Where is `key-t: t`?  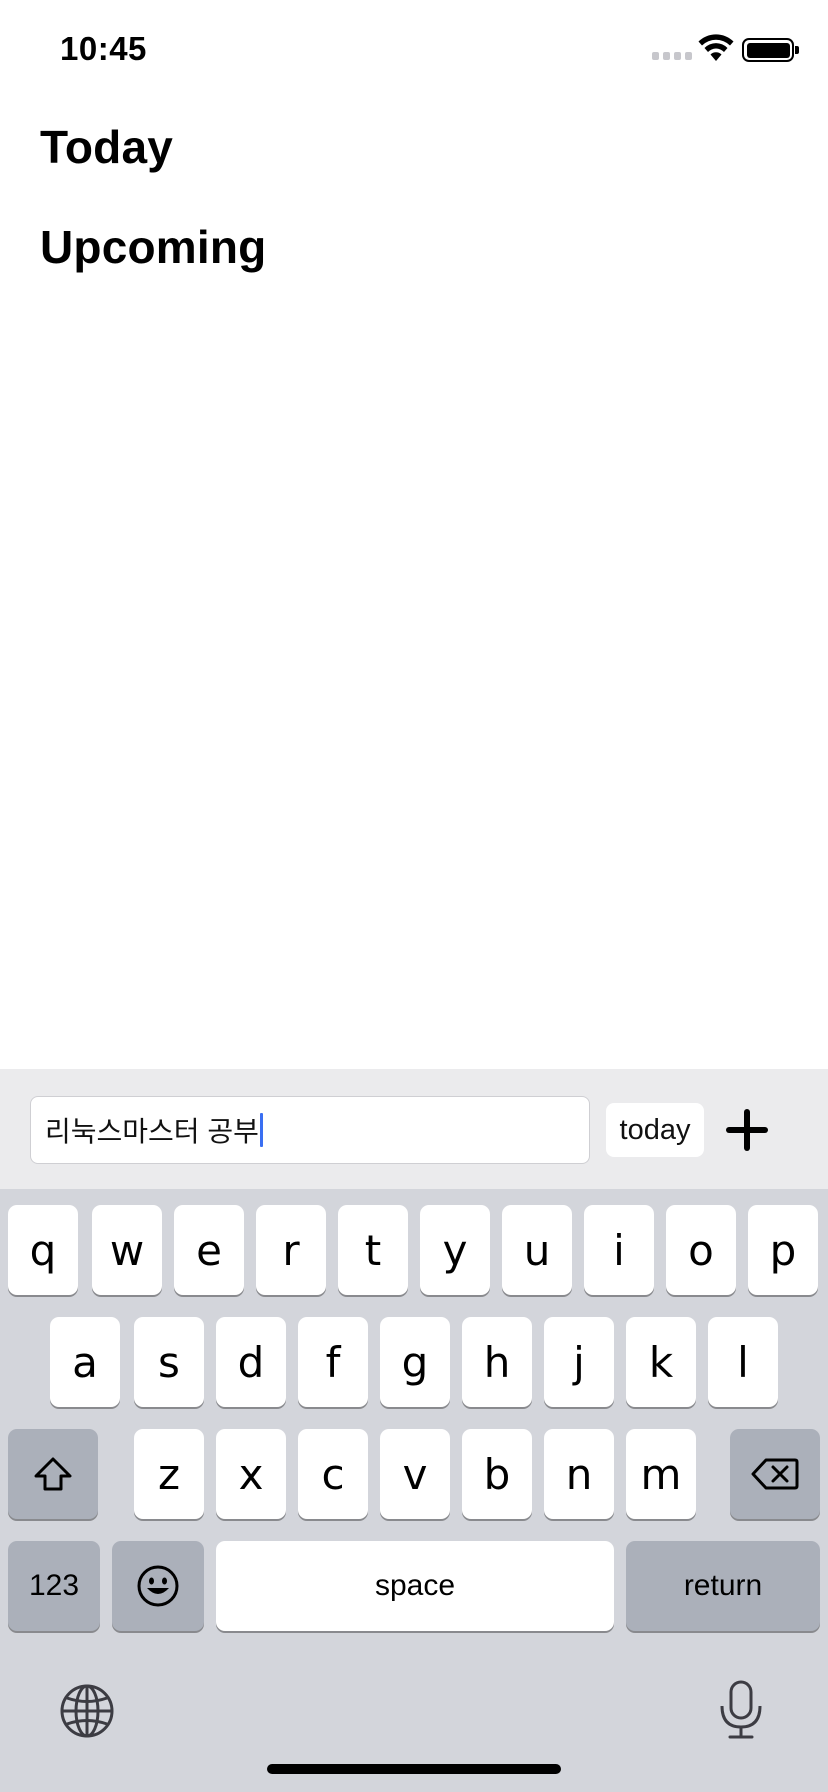 key-t: t is located at coordinates (373, 1250).